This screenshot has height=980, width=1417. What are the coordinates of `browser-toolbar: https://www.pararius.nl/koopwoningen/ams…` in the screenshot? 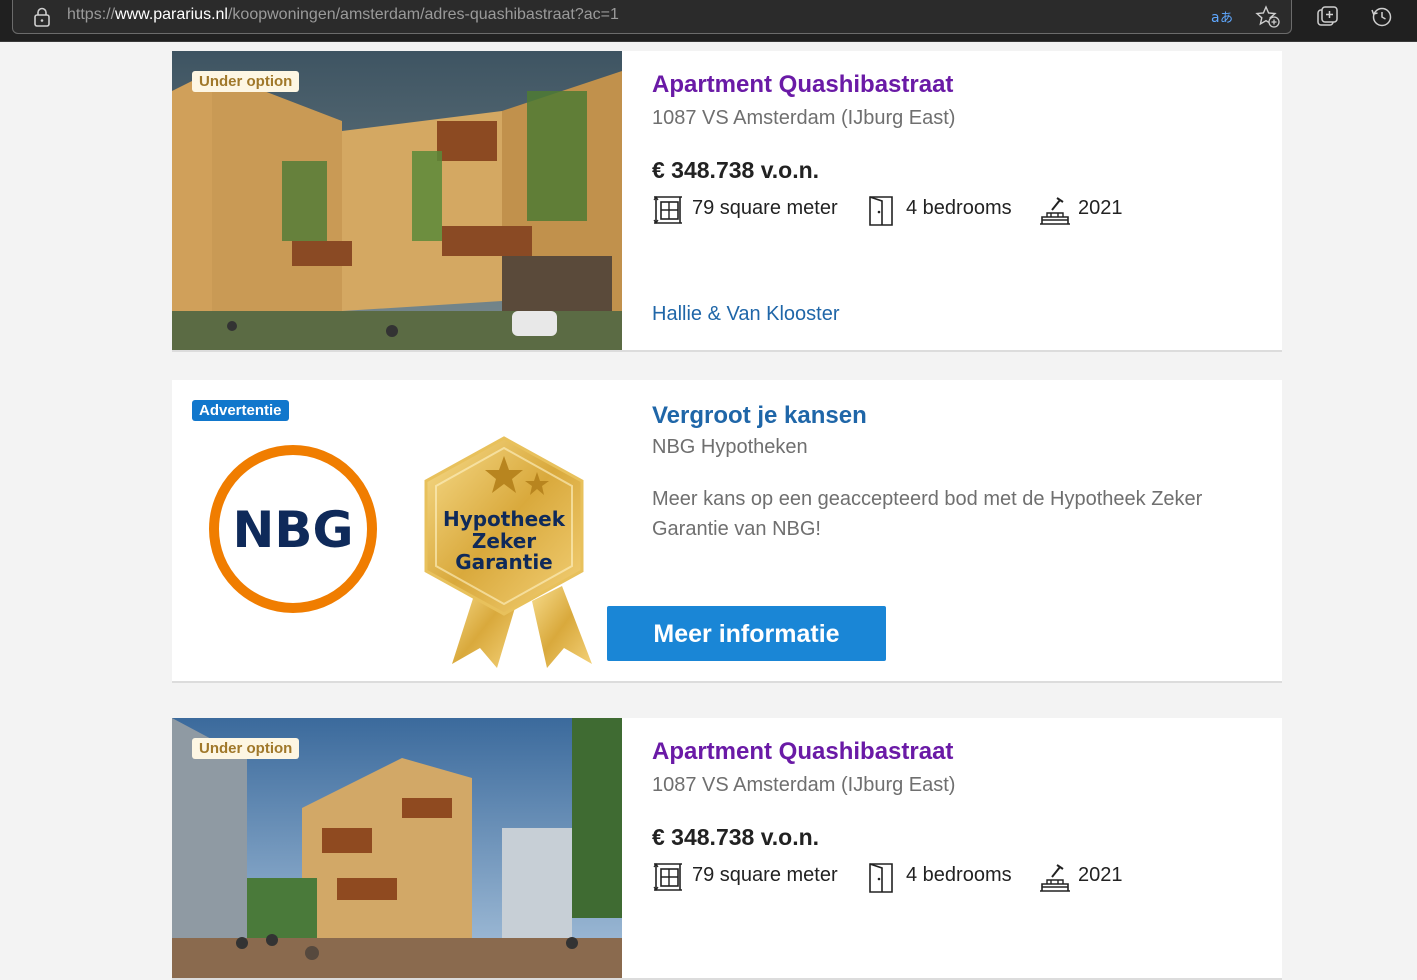 It's located at (708, 21).